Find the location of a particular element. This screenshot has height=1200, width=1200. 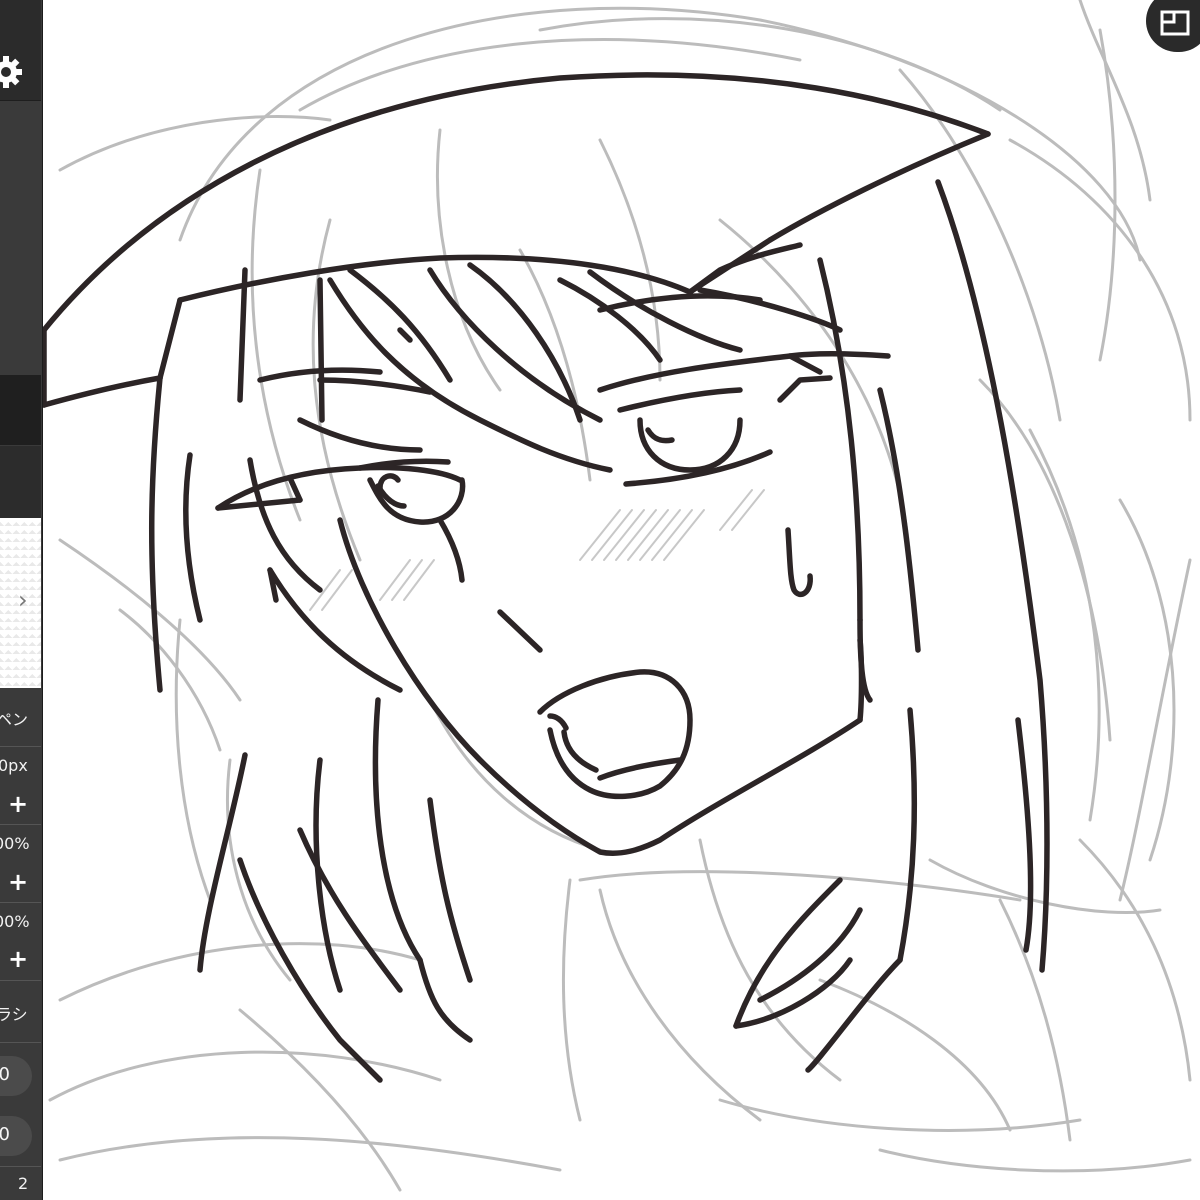

gear-icon is located at coordinates (11, 72).